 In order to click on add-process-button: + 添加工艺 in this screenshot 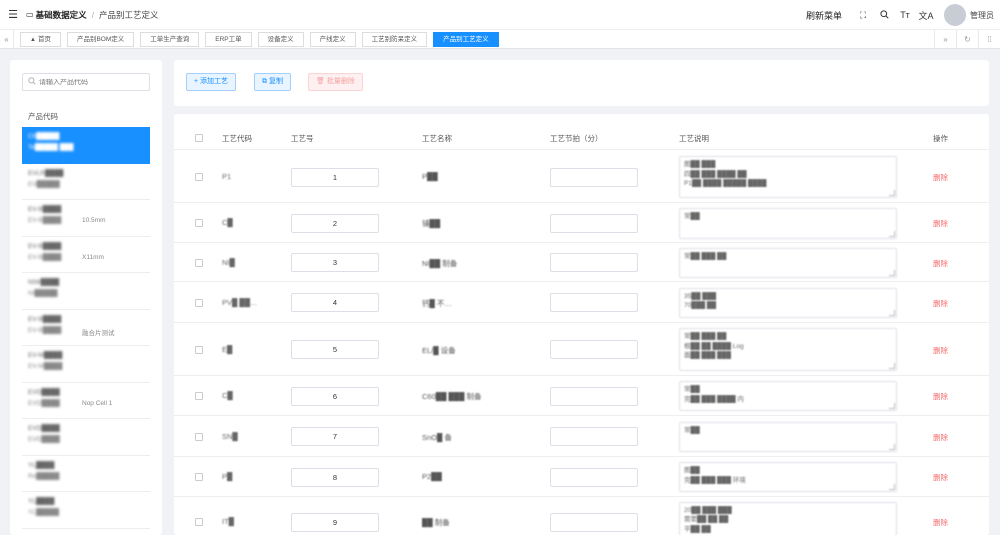, I will do `click(211, 82)`.